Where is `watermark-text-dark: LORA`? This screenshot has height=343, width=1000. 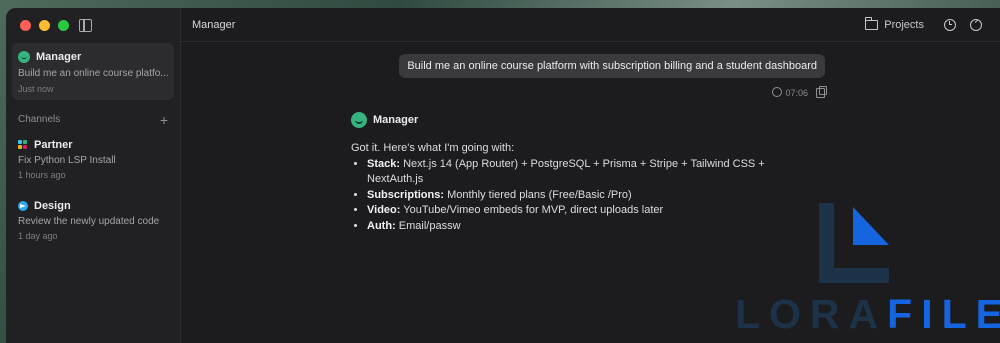
watermark-text-dark: LORA is located at coordinates (811, 314).